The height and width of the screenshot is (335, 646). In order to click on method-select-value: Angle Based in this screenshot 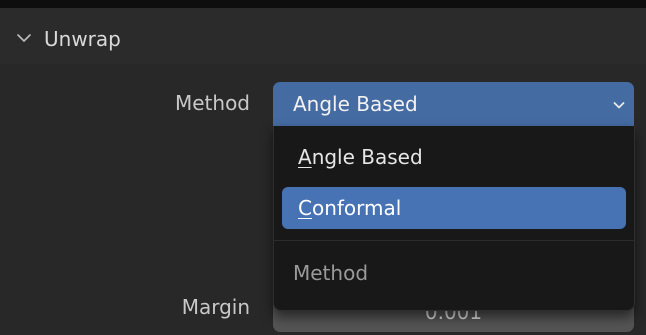, I will do `click(355, 104)`.